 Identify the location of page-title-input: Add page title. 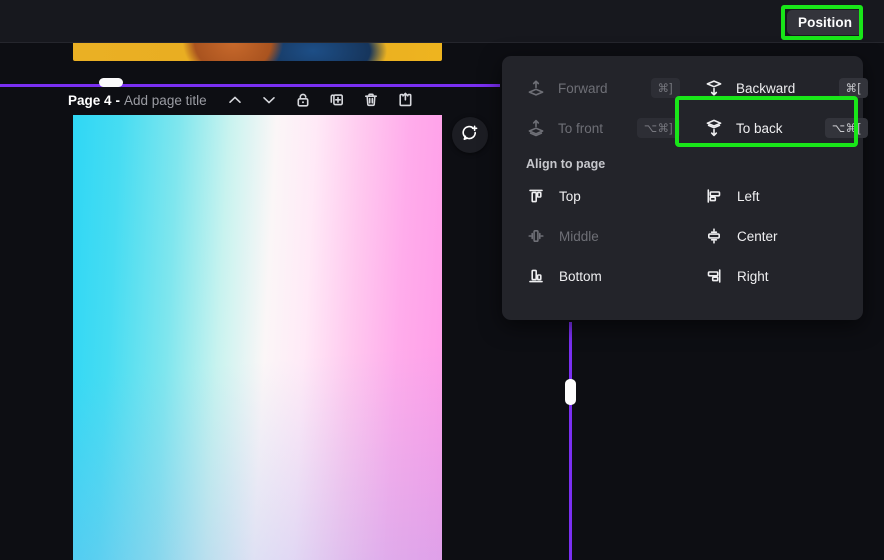
(165, 100).